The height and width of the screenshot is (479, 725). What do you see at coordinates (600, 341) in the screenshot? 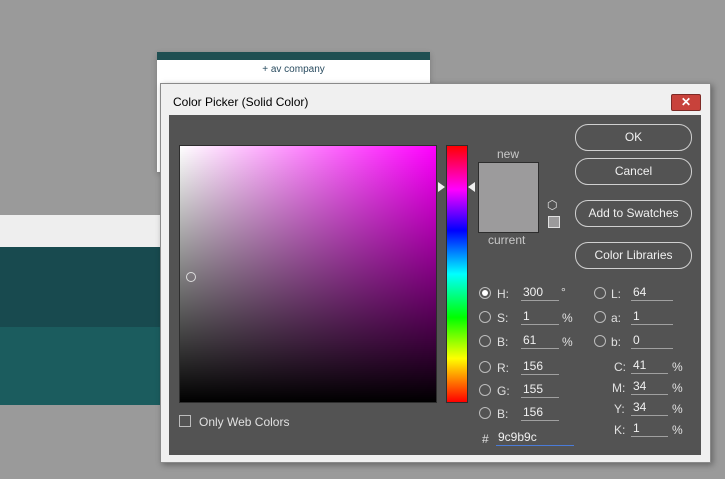
I see `b-channel-radio` at bounding box center [600, 341].